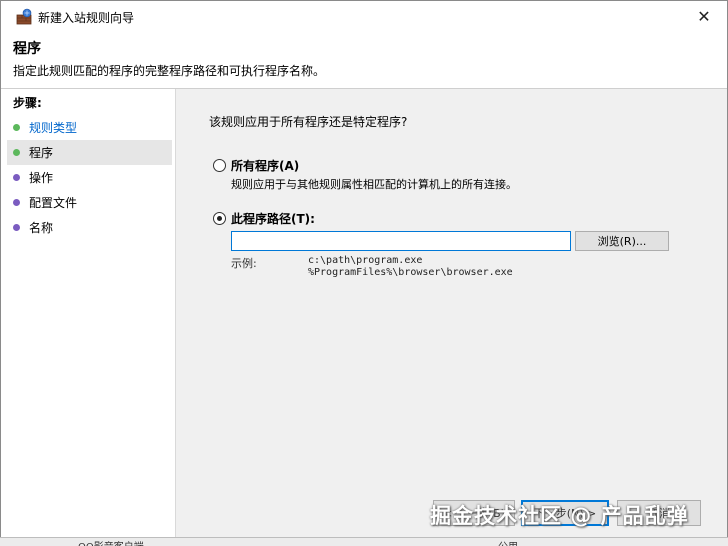  What do you see at coordinates (89, 227) in the screenshot?
I see `step-name: 名称` at bounding box center [89, 227].